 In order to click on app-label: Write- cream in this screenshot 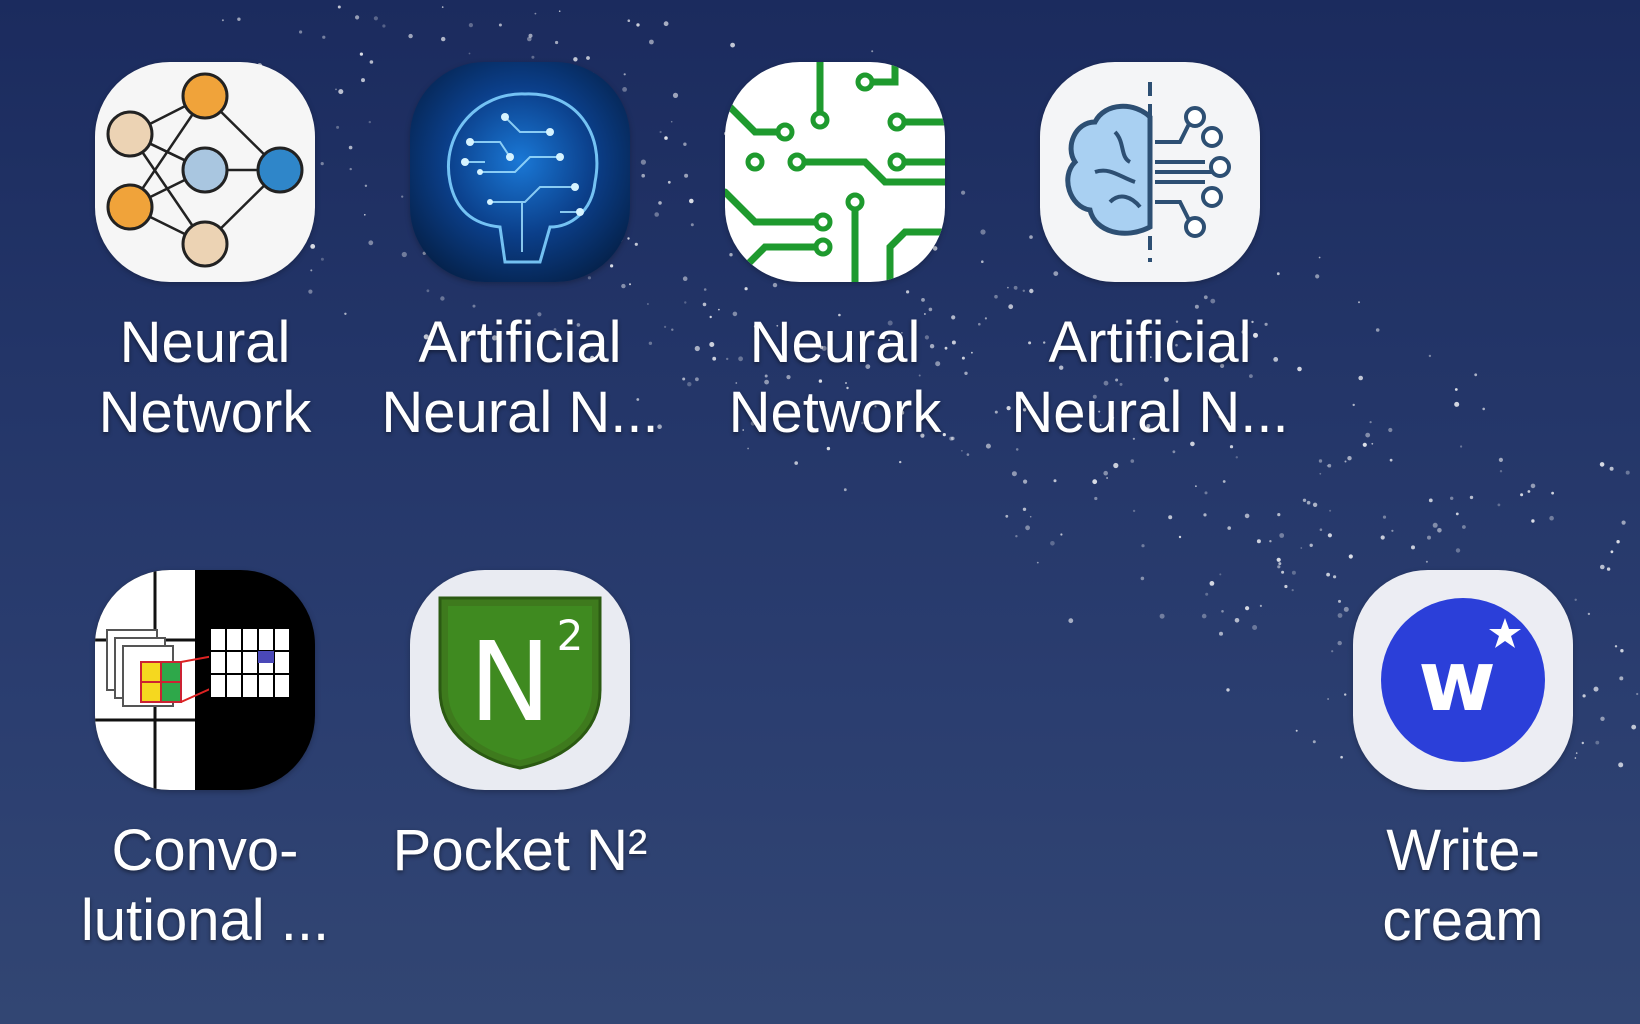, I will do `click(1463, 885)`.